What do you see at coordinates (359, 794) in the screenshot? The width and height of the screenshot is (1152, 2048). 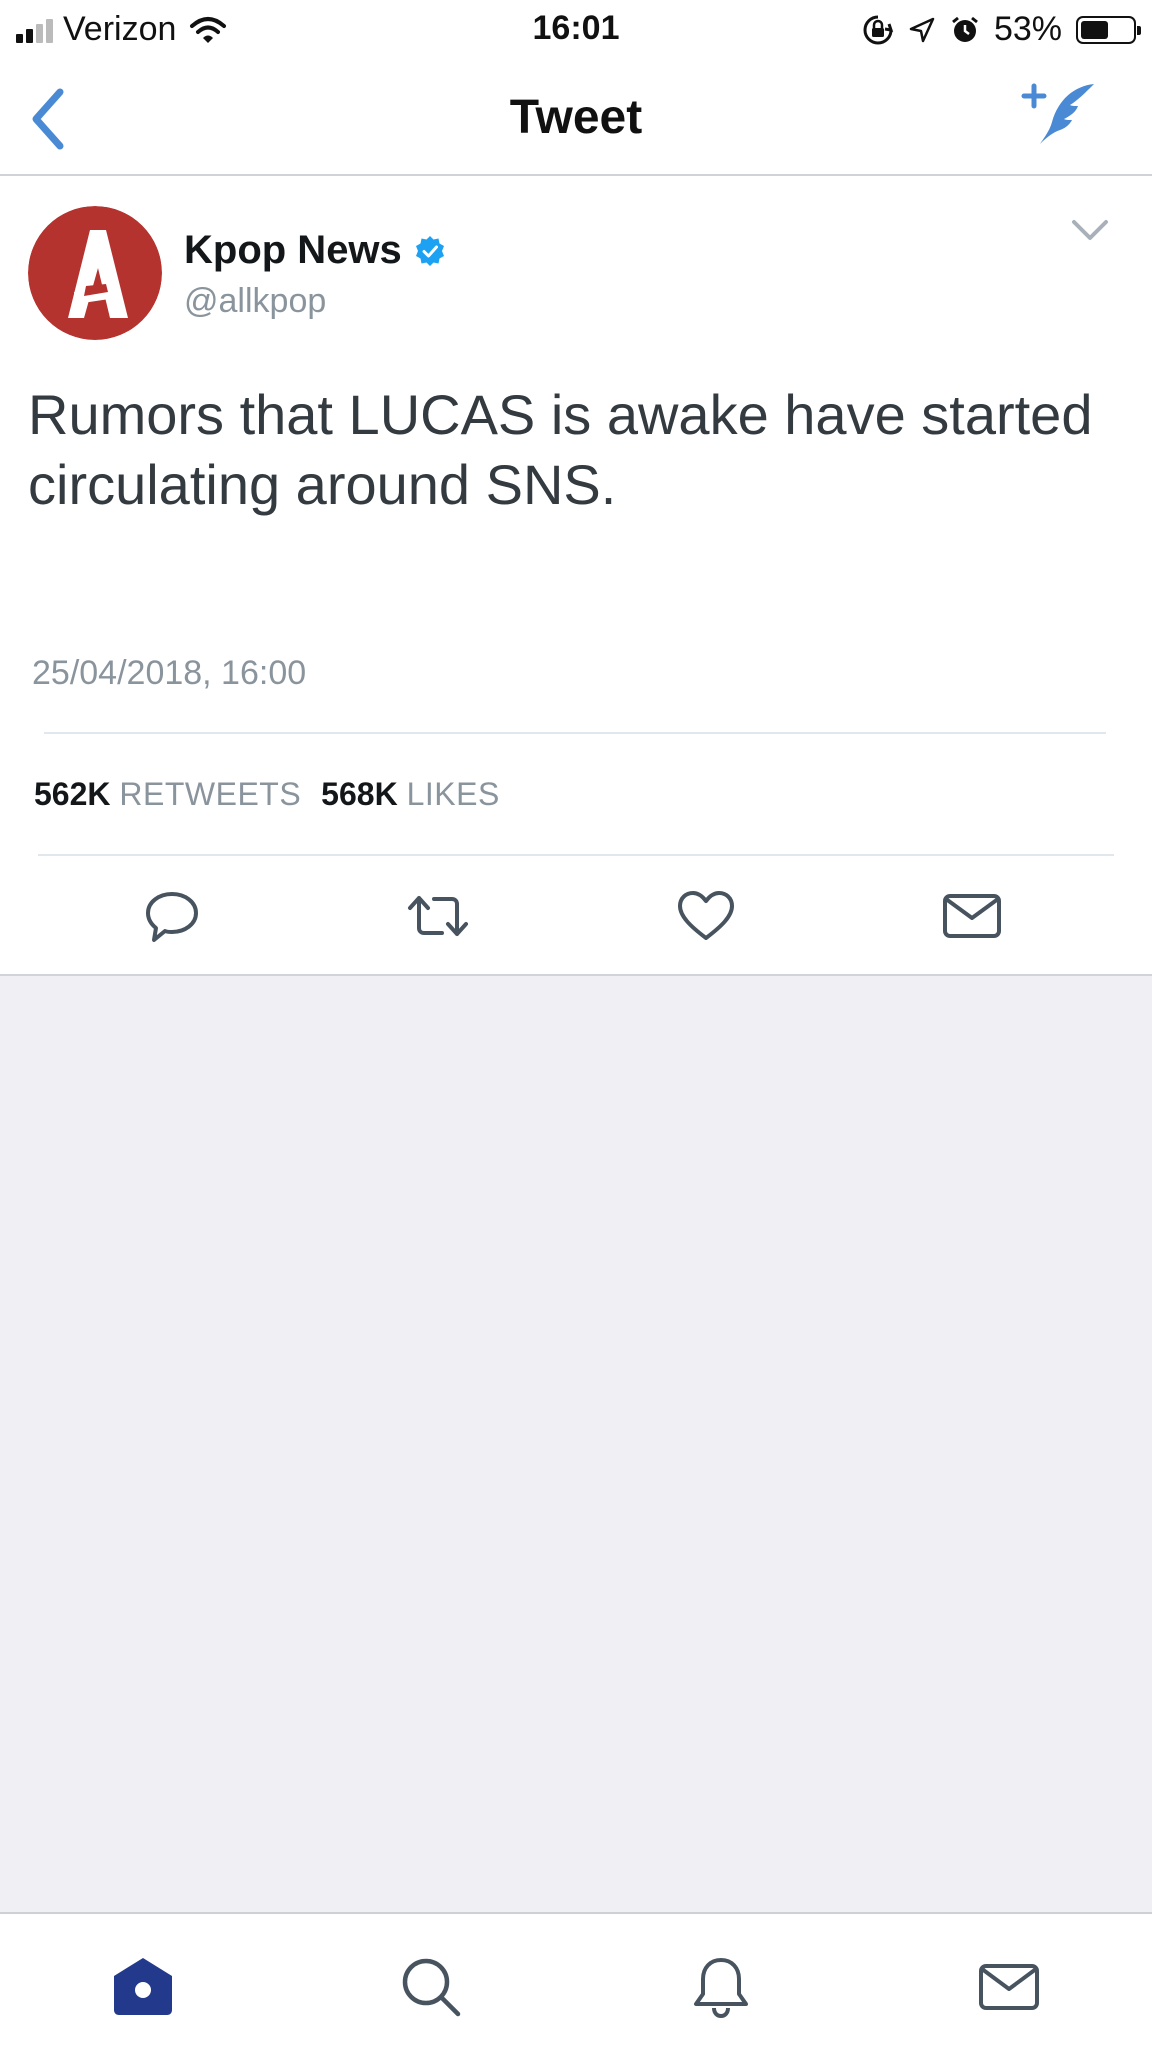 I see `likes-count: 568K` at bounding box center [359, 794].